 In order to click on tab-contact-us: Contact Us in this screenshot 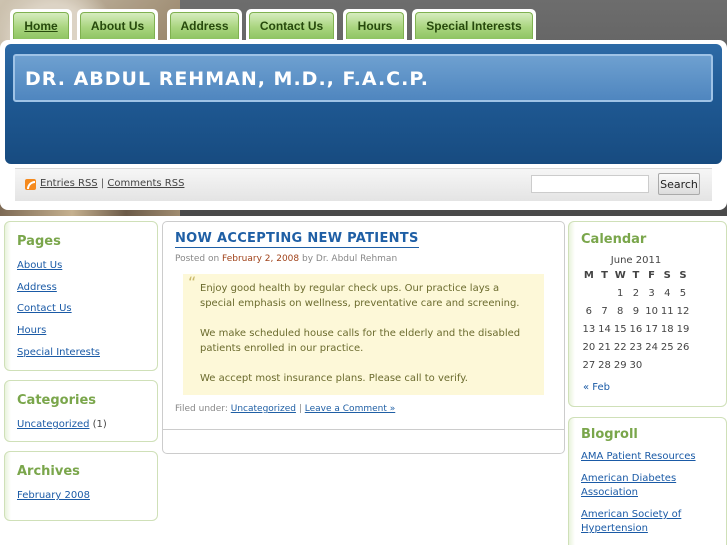, I will do `click(291, 25)`.